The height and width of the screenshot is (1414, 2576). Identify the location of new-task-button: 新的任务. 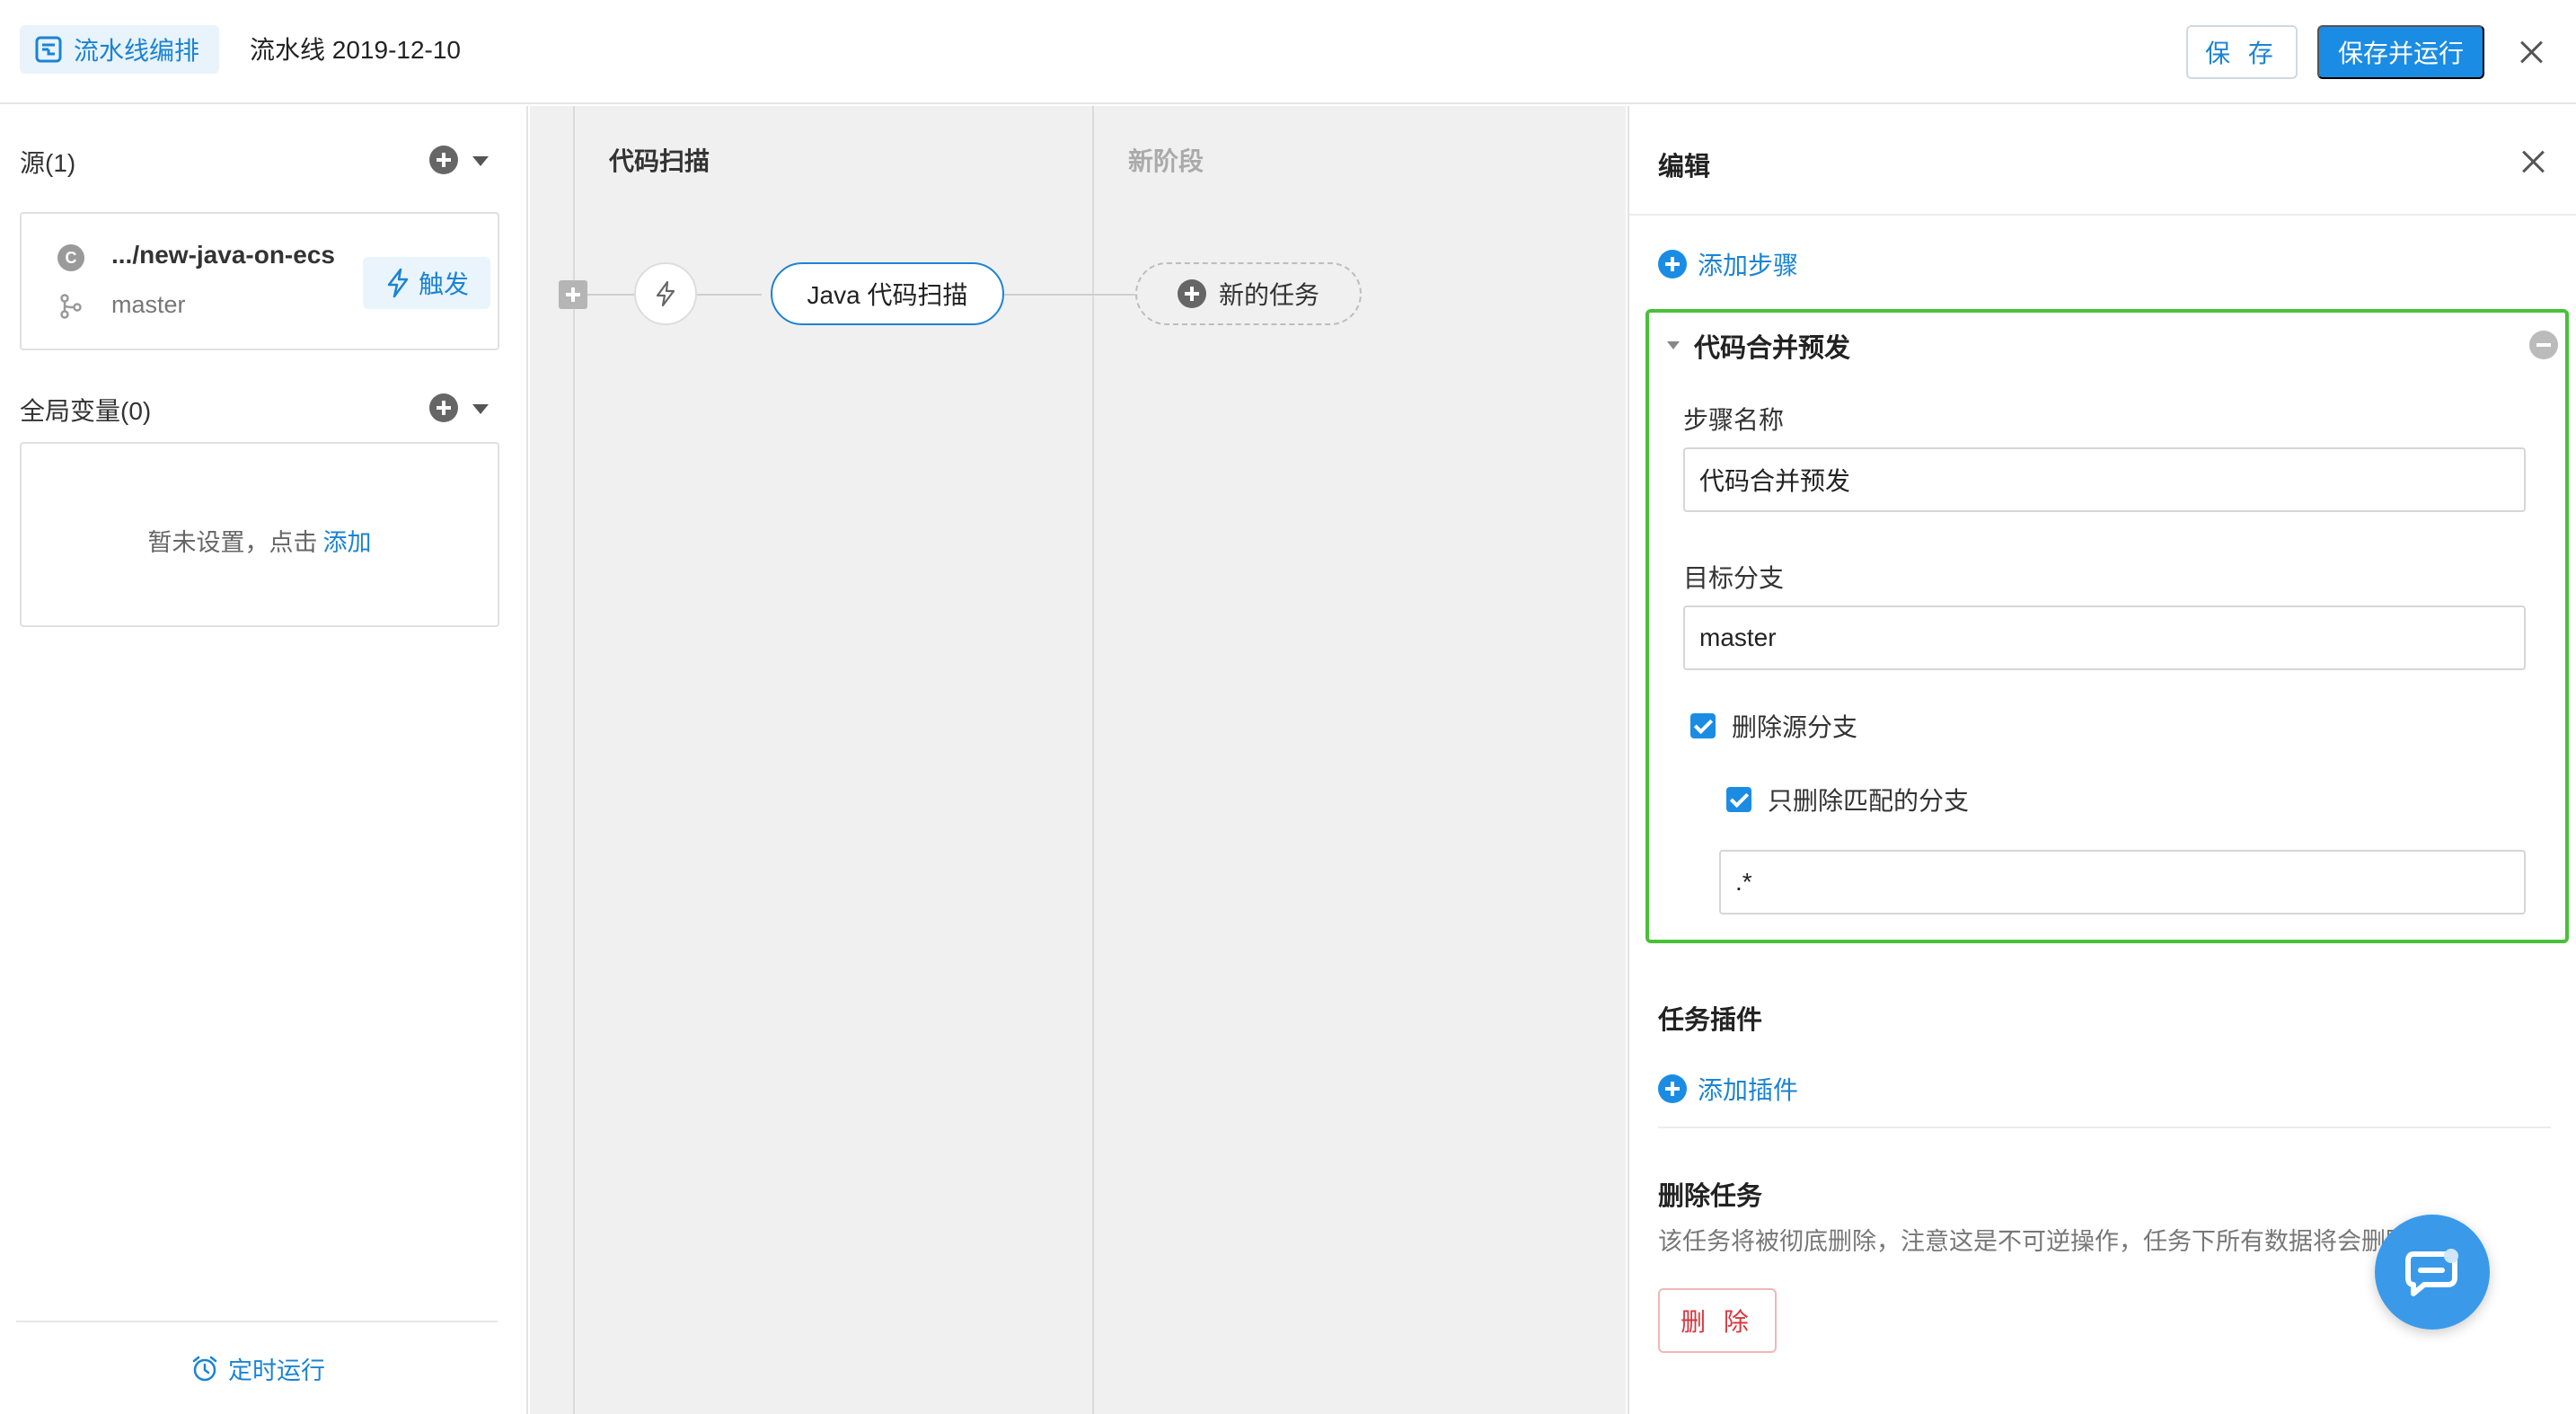
(1248, 293).